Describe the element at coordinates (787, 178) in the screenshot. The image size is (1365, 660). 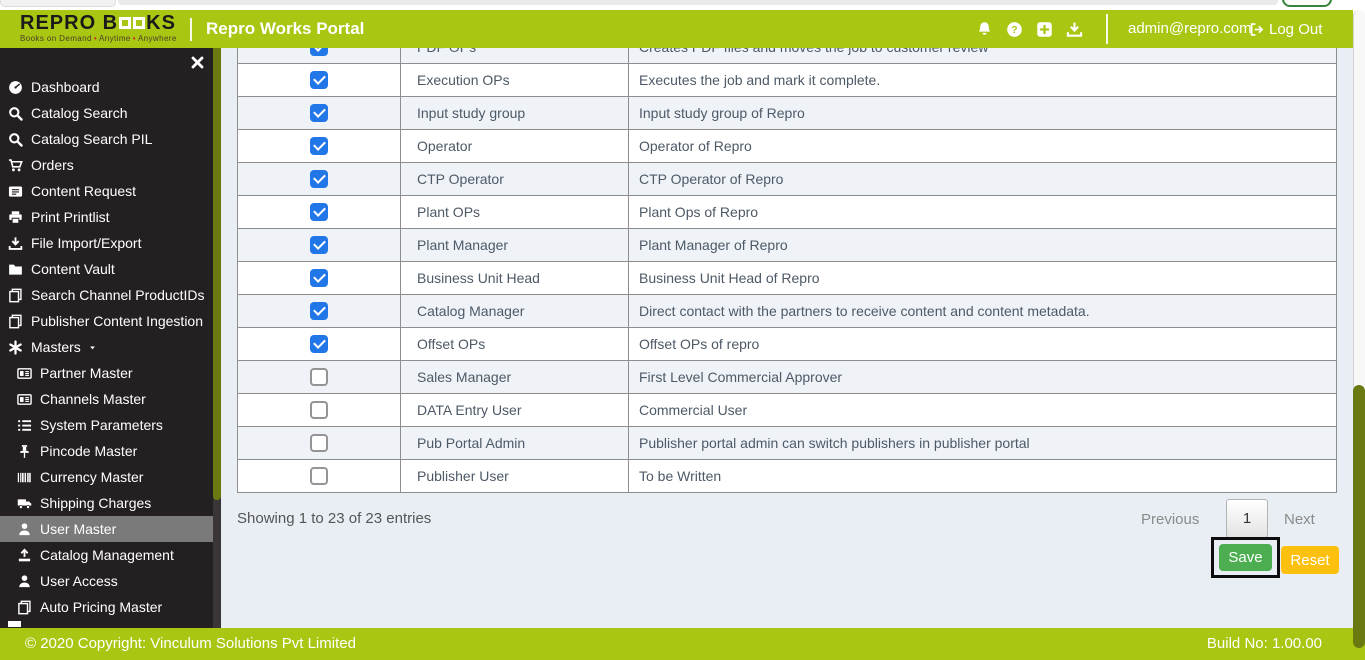
I see `table-row: CTP Operator CTP Operator of Repro` at that location.